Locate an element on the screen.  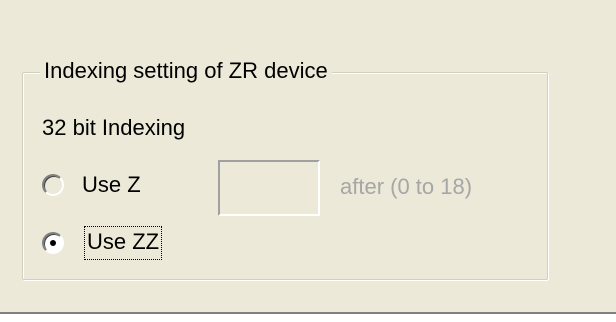
panel-bottom-highlight is located at coordinates (308, 318).